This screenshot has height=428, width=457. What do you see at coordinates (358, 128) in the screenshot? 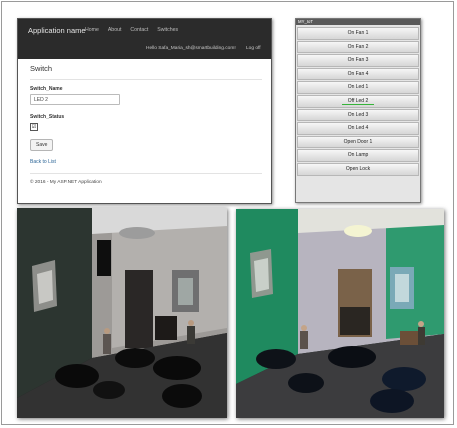
I see `on-led-4-button: On Led 4` at bounding box center [358, 128].